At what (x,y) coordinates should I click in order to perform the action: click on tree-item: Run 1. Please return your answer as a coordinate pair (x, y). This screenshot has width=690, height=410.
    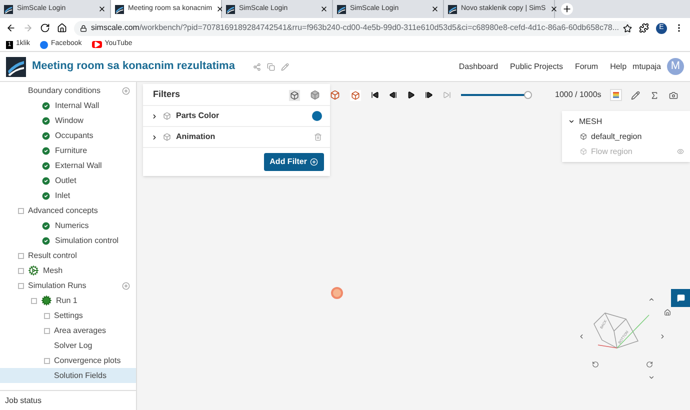
    Looking at the image, I should click on (68, 300).